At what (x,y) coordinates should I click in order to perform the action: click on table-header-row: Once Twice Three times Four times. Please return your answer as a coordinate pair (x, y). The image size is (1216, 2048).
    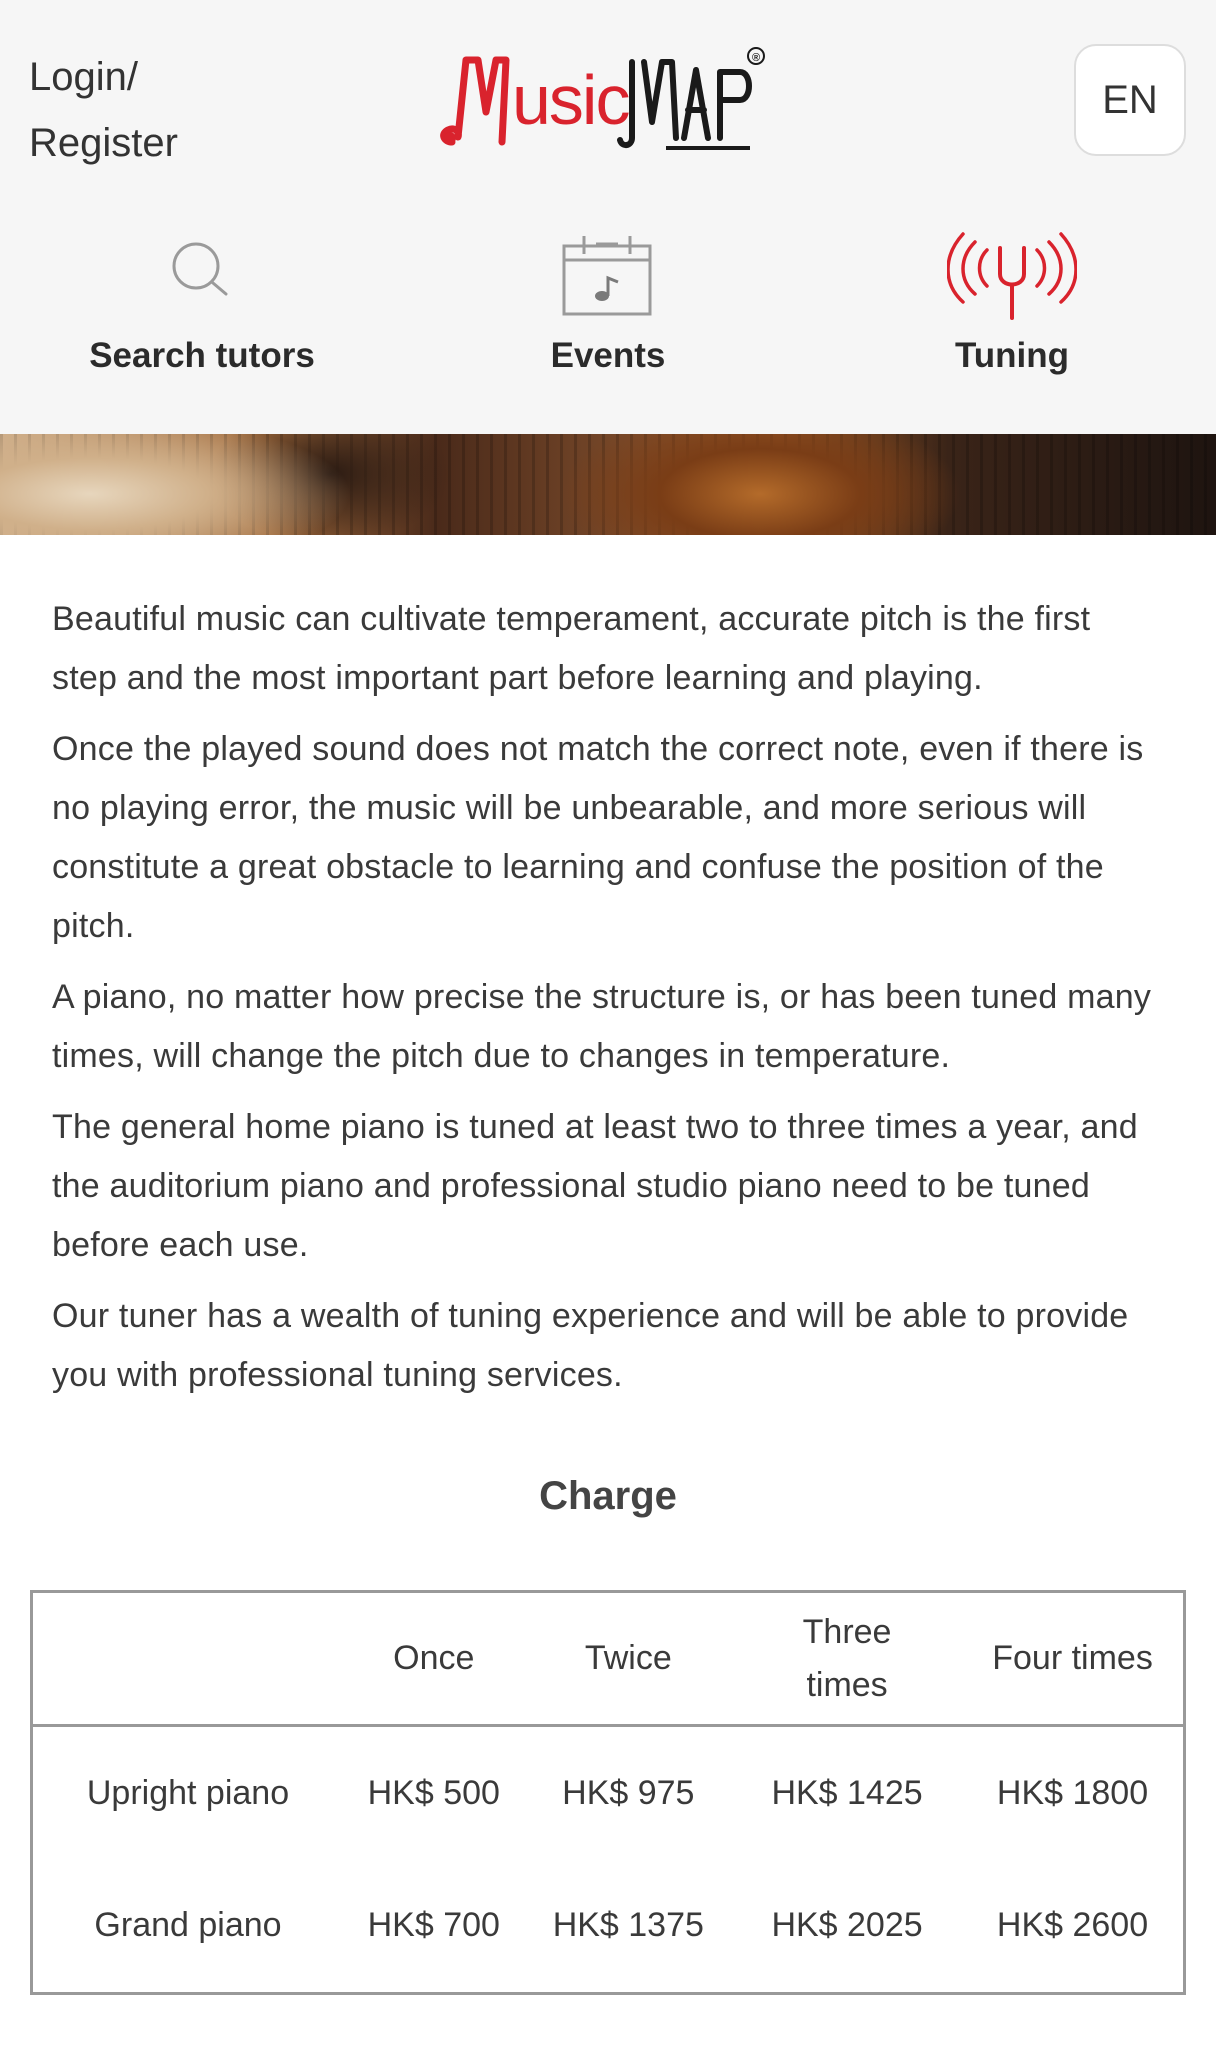
    Looking at the image, I should click on (608, 1659).